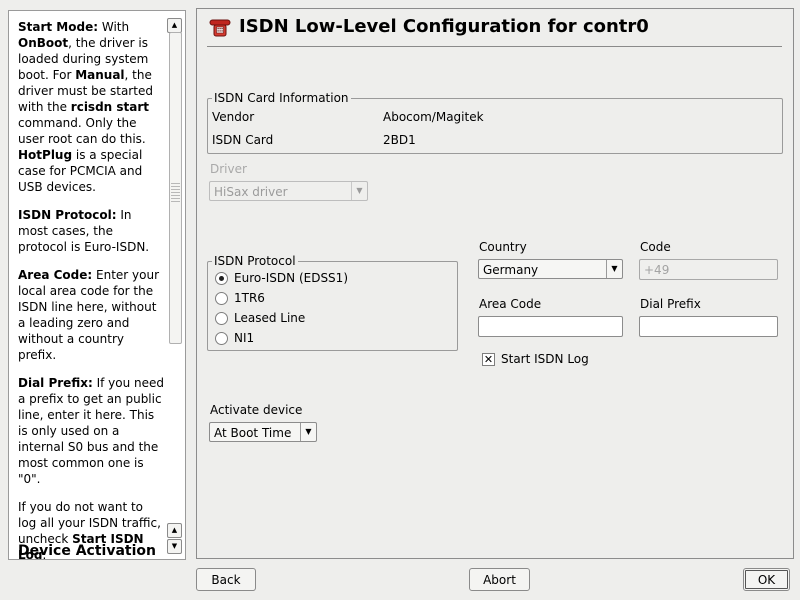 This screenshot has height=600, width=800. I want to click on isdn-protocol-legend: ISDN Protocol, so click(255, 261).